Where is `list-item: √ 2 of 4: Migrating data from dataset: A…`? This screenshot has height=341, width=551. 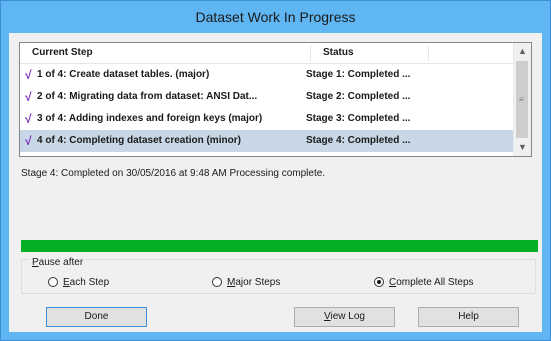
list-item: √ 2 of 4: Migrating data from dataset: A… is located at coordinates (267, 97).